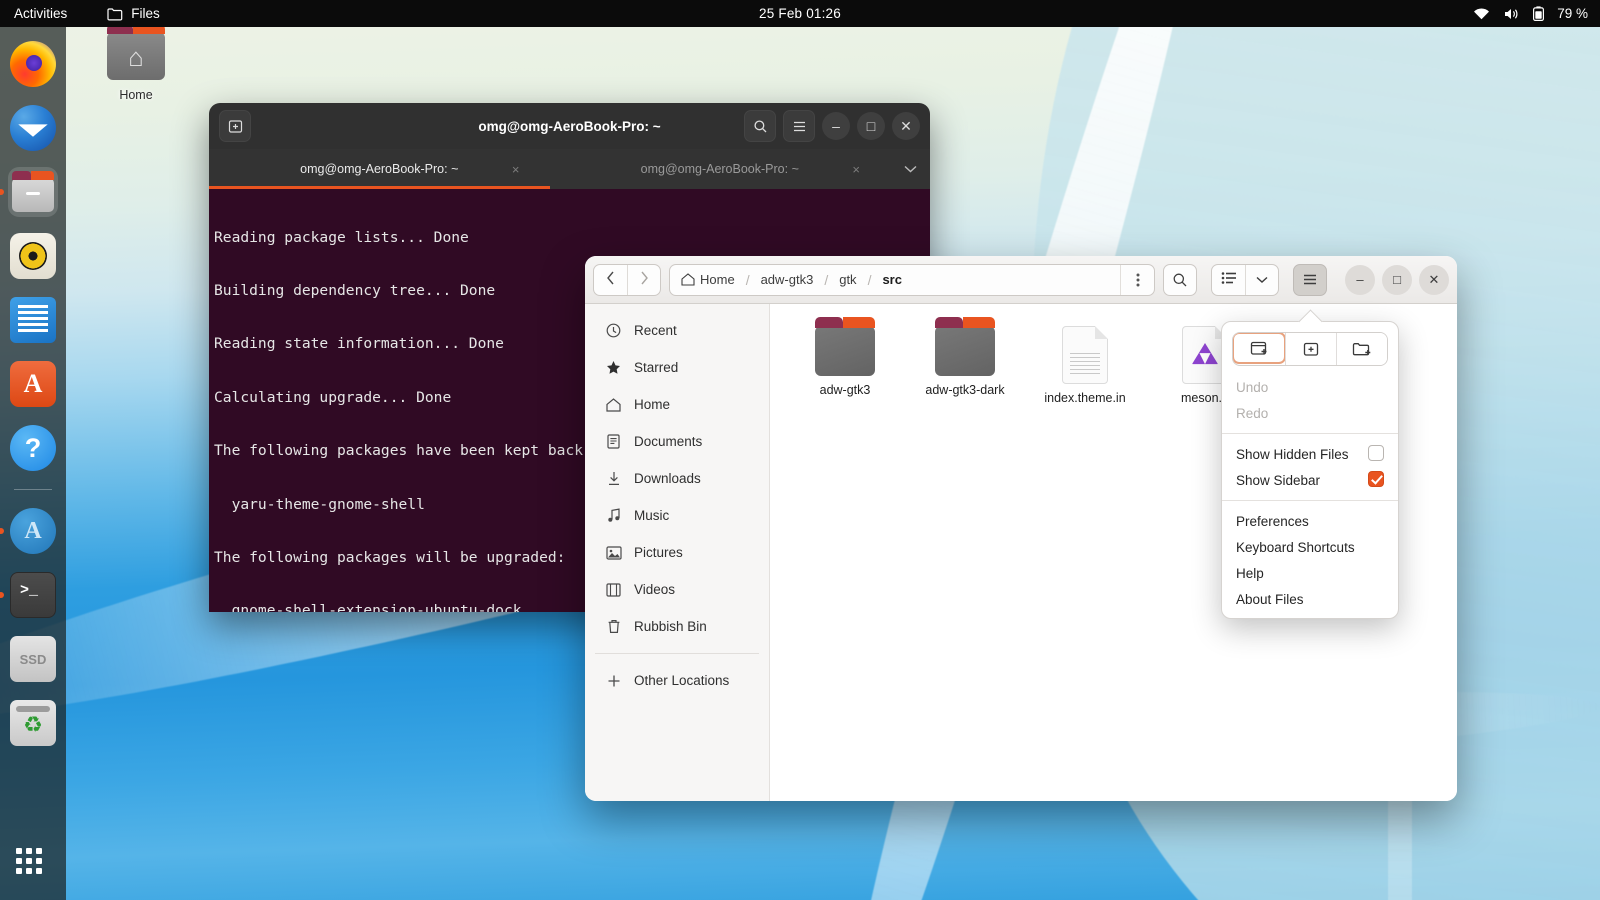  What do you see at coordinates (516, 169) in the screenshot?
I see `terminal-tab-1-close-icon: ×` at bounding box center [516, 169].